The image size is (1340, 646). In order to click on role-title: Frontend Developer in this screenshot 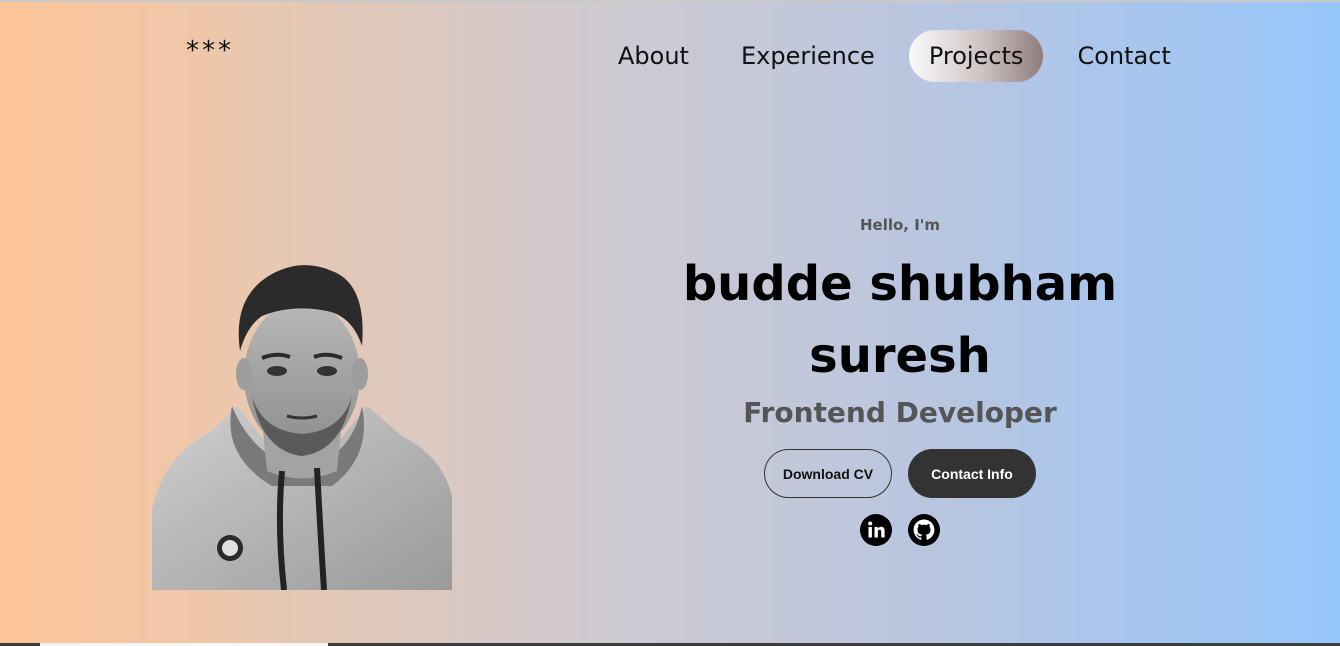, I will do `click(900, 412)`.